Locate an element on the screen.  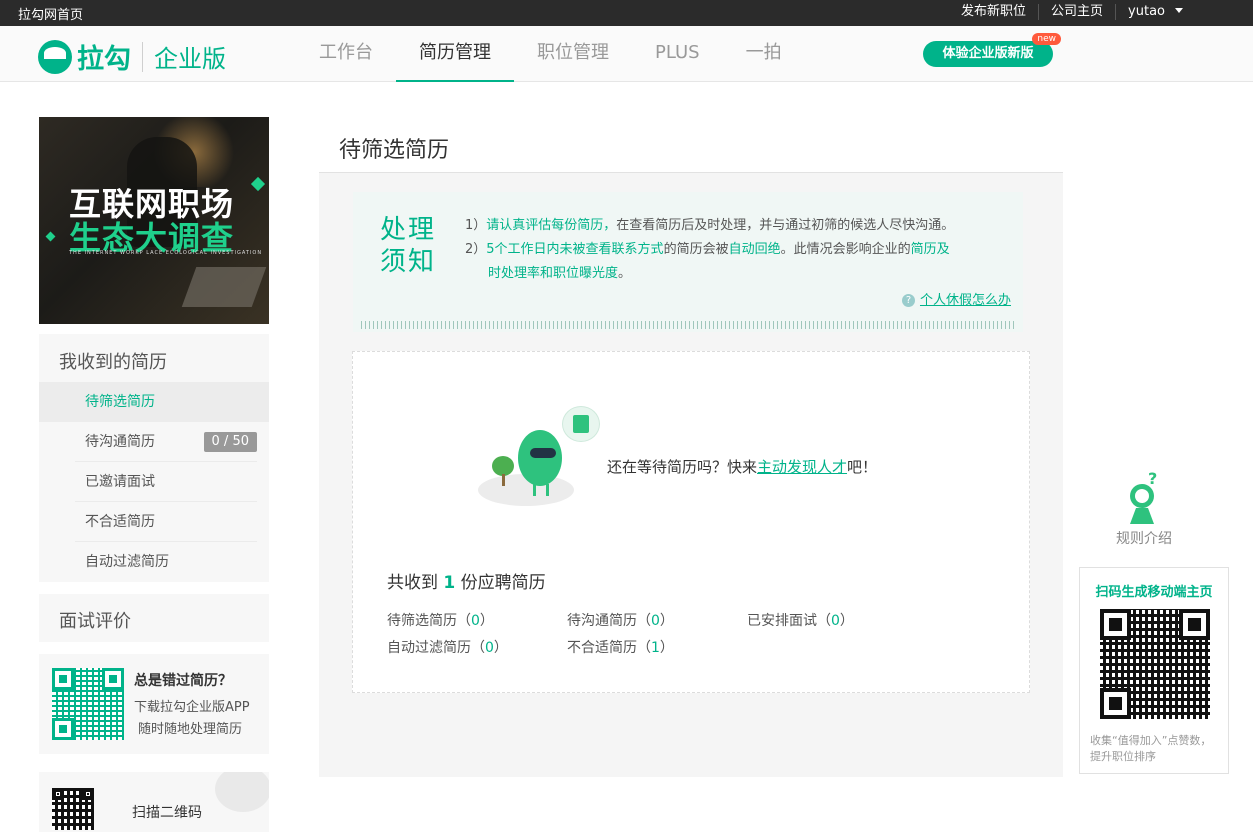
discover-talent-link: 主动发现人才 is located at coordinates (802, 467).